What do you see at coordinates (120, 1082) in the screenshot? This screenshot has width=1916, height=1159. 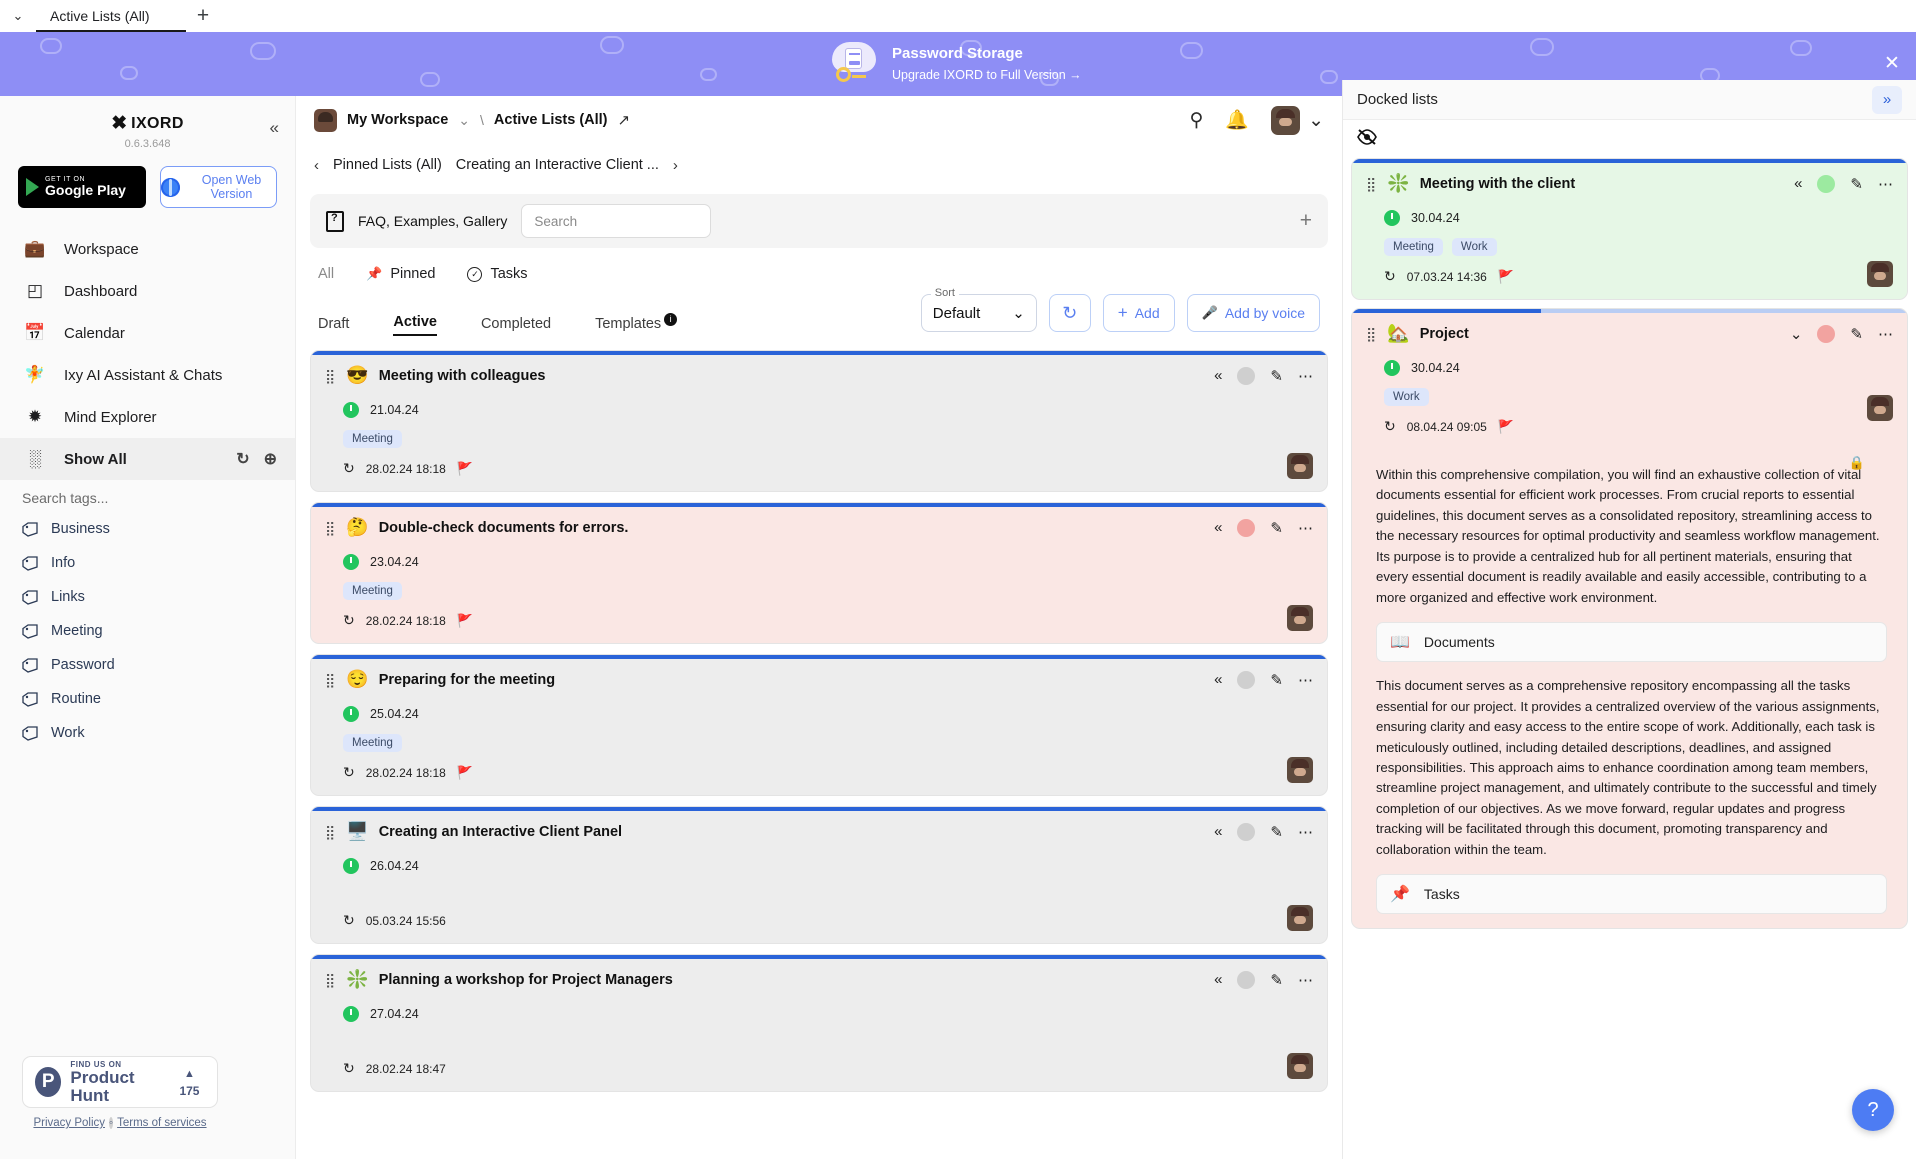 I see `product-hunt-badge: P FIND US ON Product Hunt ▲ 175` at bounding box center [120, 1082].